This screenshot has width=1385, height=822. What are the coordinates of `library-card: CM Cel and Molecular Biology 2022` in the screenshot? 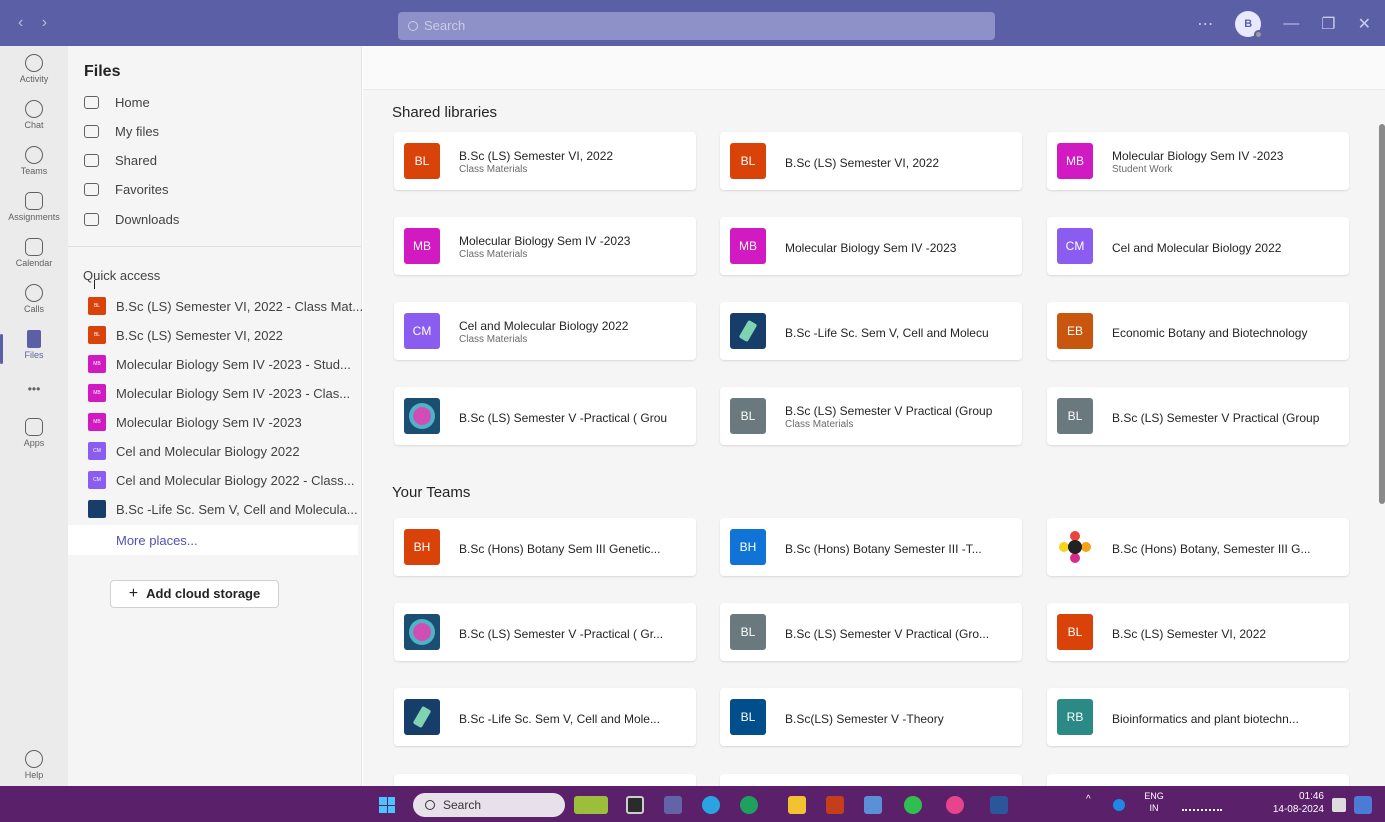 It's located at (1198, 246).